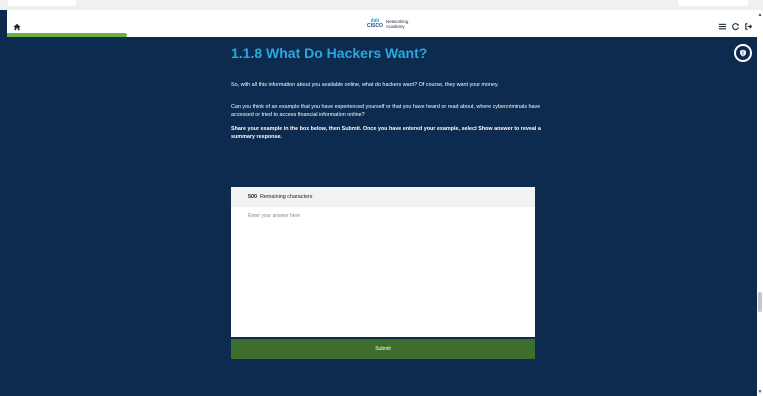 Image resolution: width=763 pixels, height=396 pixels. Describe the element at coordinates (760, 392) in the screenshot. I see `scroll-down-arrow-icon: ▼` at that location.